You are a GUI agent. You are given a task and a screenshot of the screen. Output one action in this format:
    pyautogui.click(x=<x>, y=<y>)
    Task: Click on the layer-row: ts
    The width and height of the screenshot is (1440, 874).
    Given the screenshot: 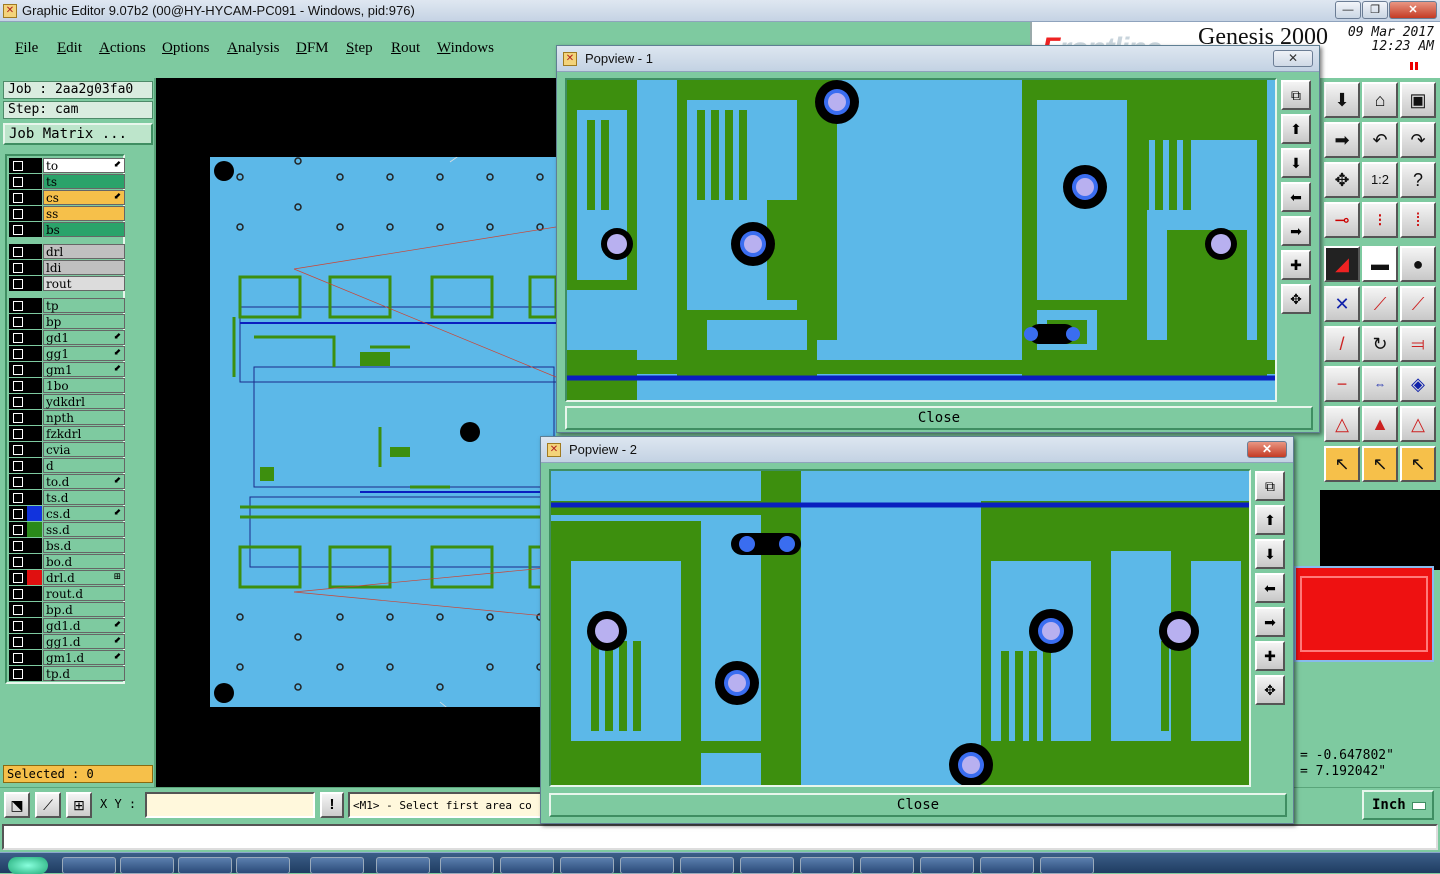 What is the action you would take?
    pyautogui.click(x=67, y=181)
    